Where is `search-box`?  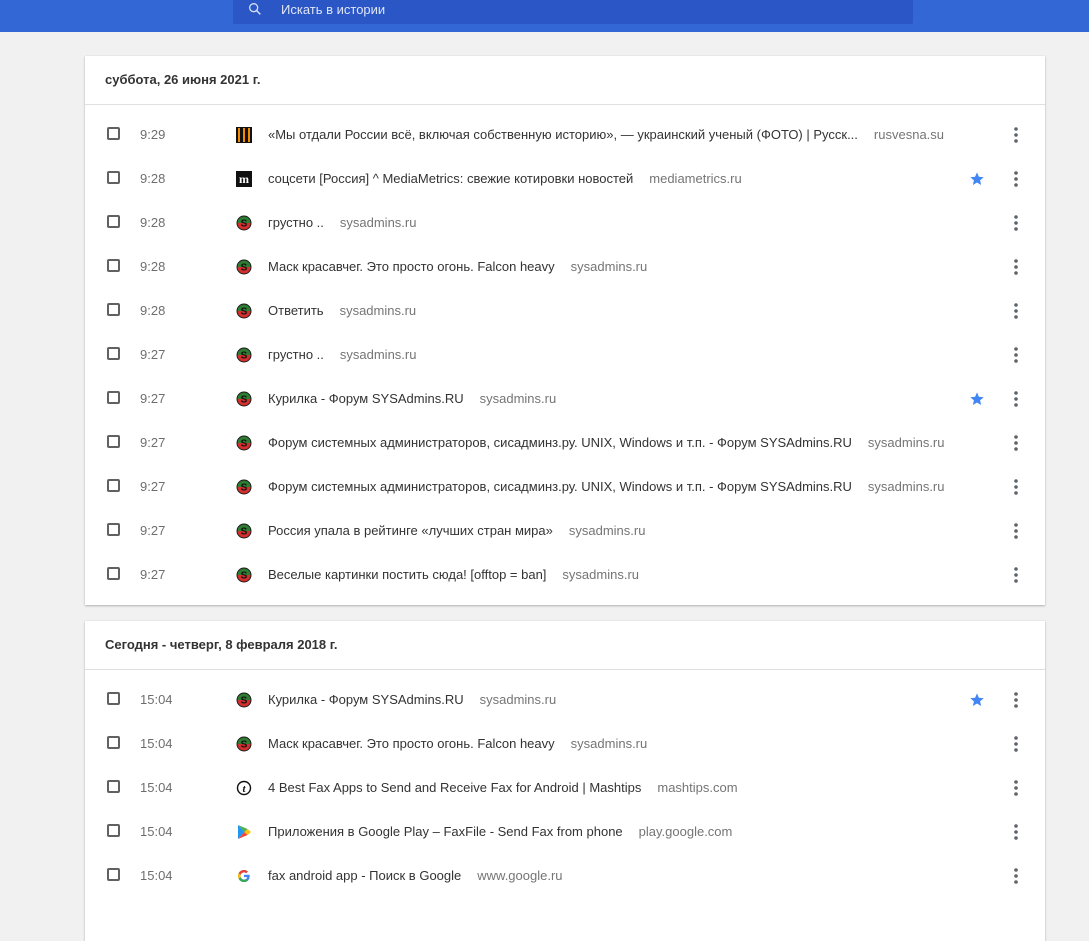 search-box is located at coordinates (573, 12).